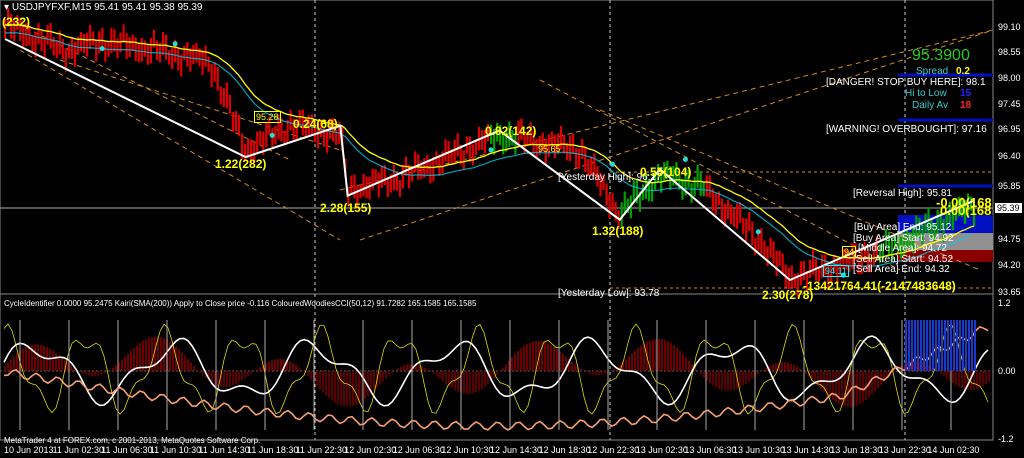  Describe the element at coordinates (879, 286) in the screenshot. I see `zigzag-label: -13421764.41(-2147483648)` at that location.